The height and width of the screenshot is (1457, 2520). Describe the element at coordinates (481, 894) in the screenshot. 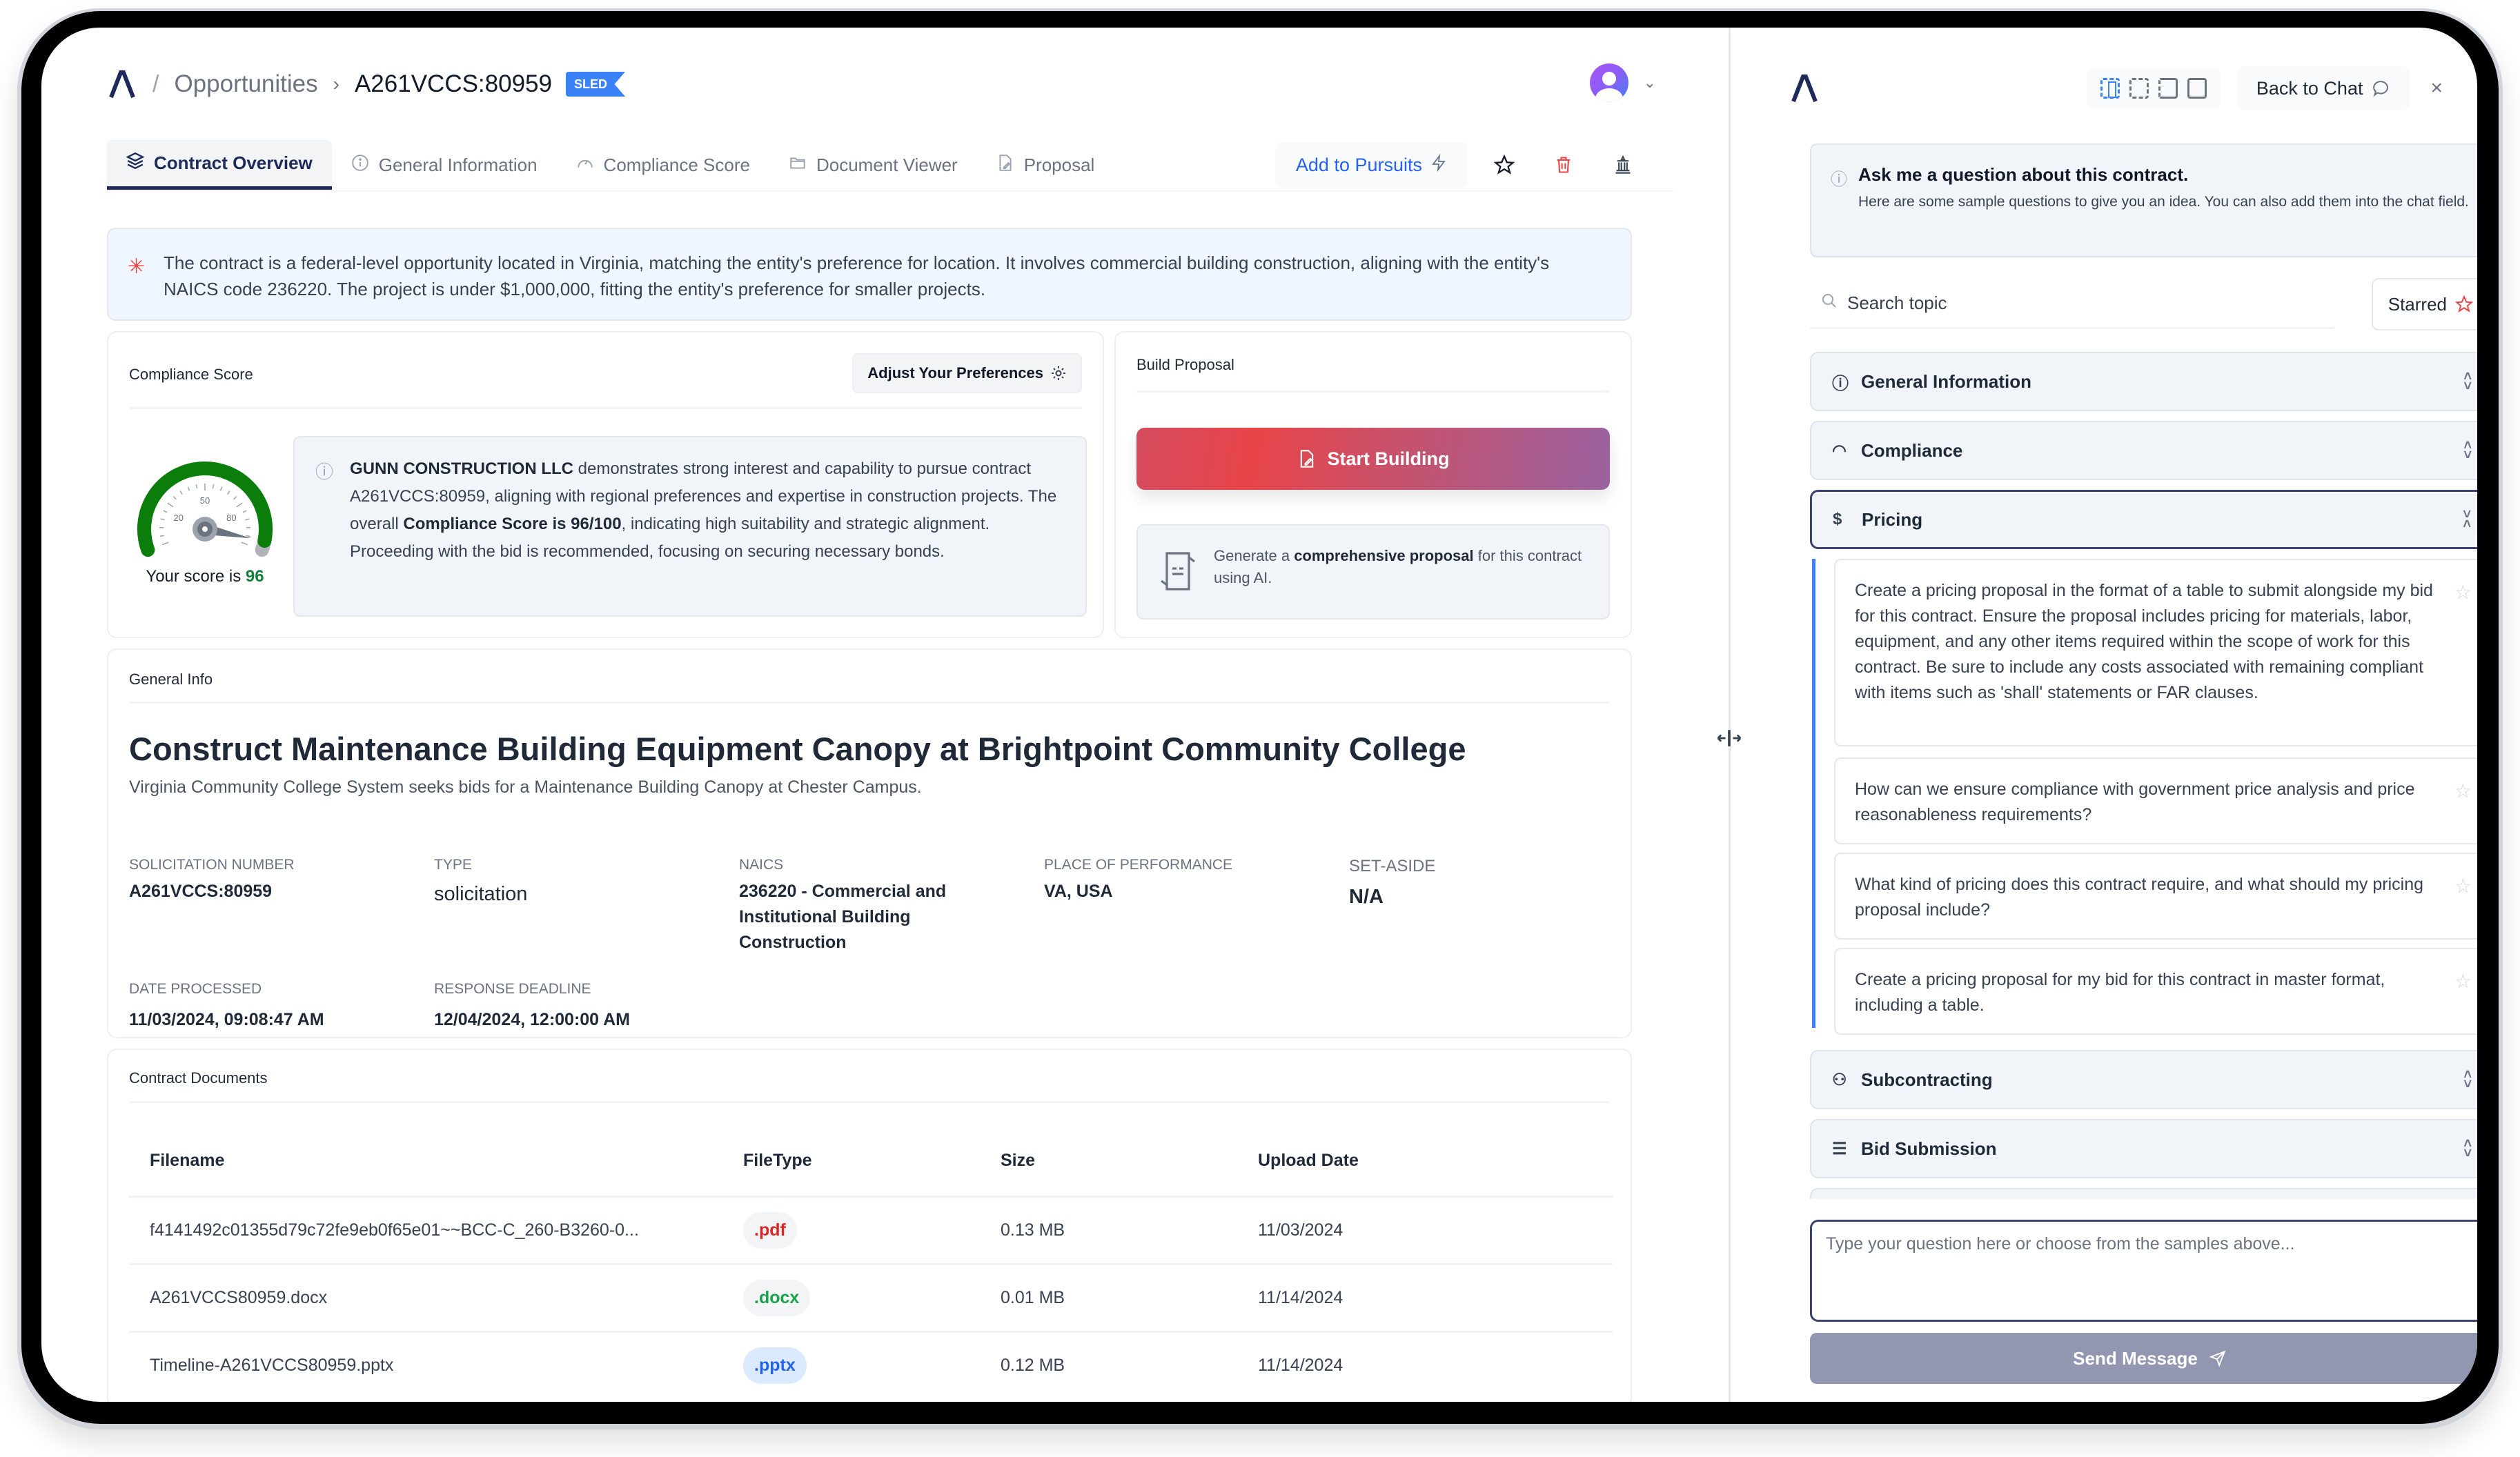

I see `field-value: solicitation` at that location.